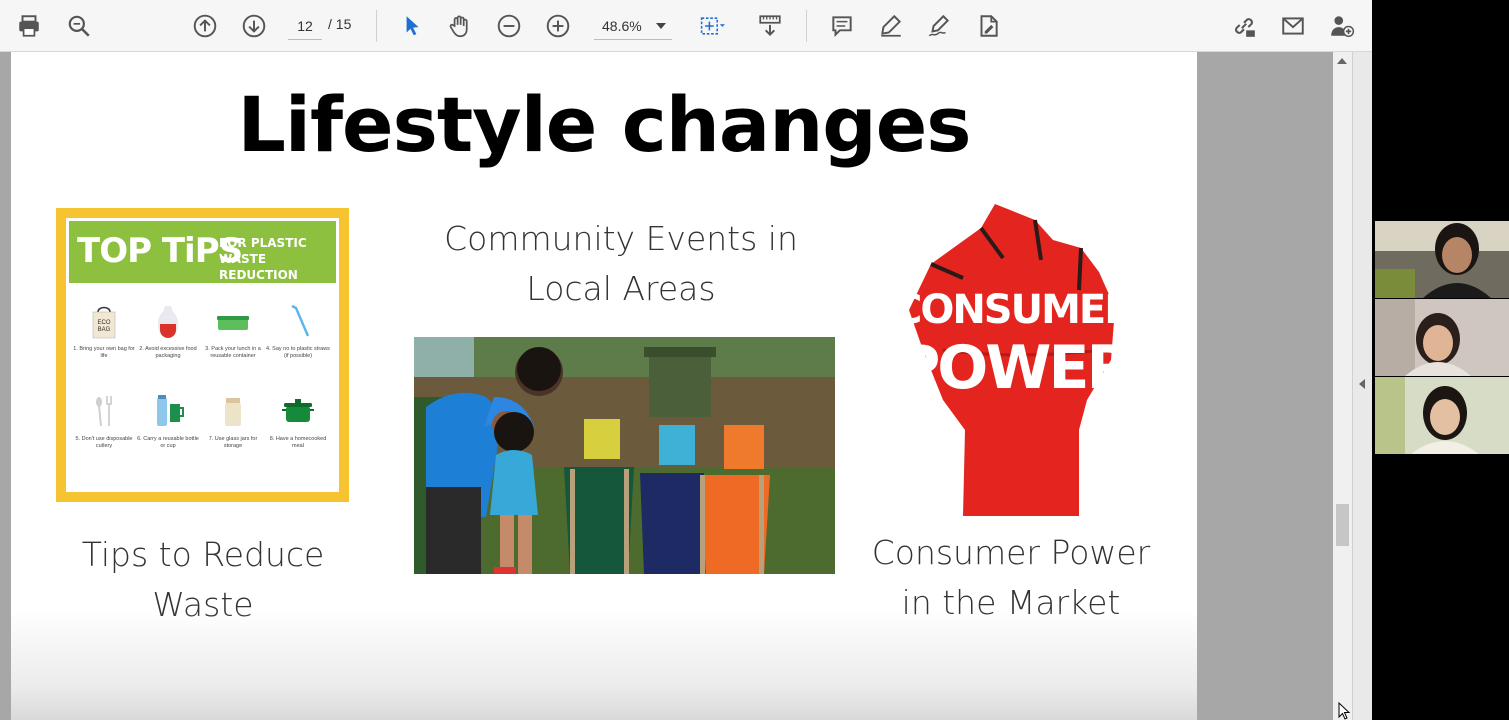 Image resolution: width=1509 pixels, height=720 pixels. I want to click on consumer-power-fist: CONSUMER POWER, so click(1014, 358).